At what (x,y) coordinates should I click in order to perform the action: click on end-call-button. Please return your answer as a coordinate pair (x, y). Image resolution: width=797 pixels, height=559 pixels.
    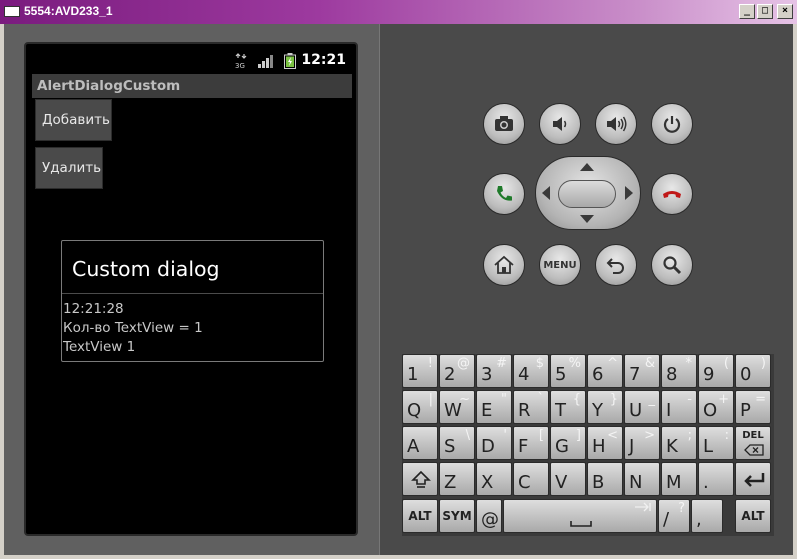
    Looking at the image, I should click on (672, 194).